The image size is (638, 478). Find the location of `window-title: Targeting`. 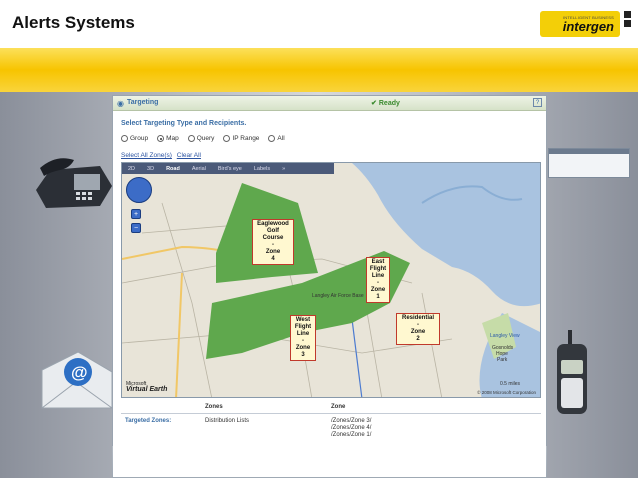

window-title: Targeting is located at coordinates (143, 102).